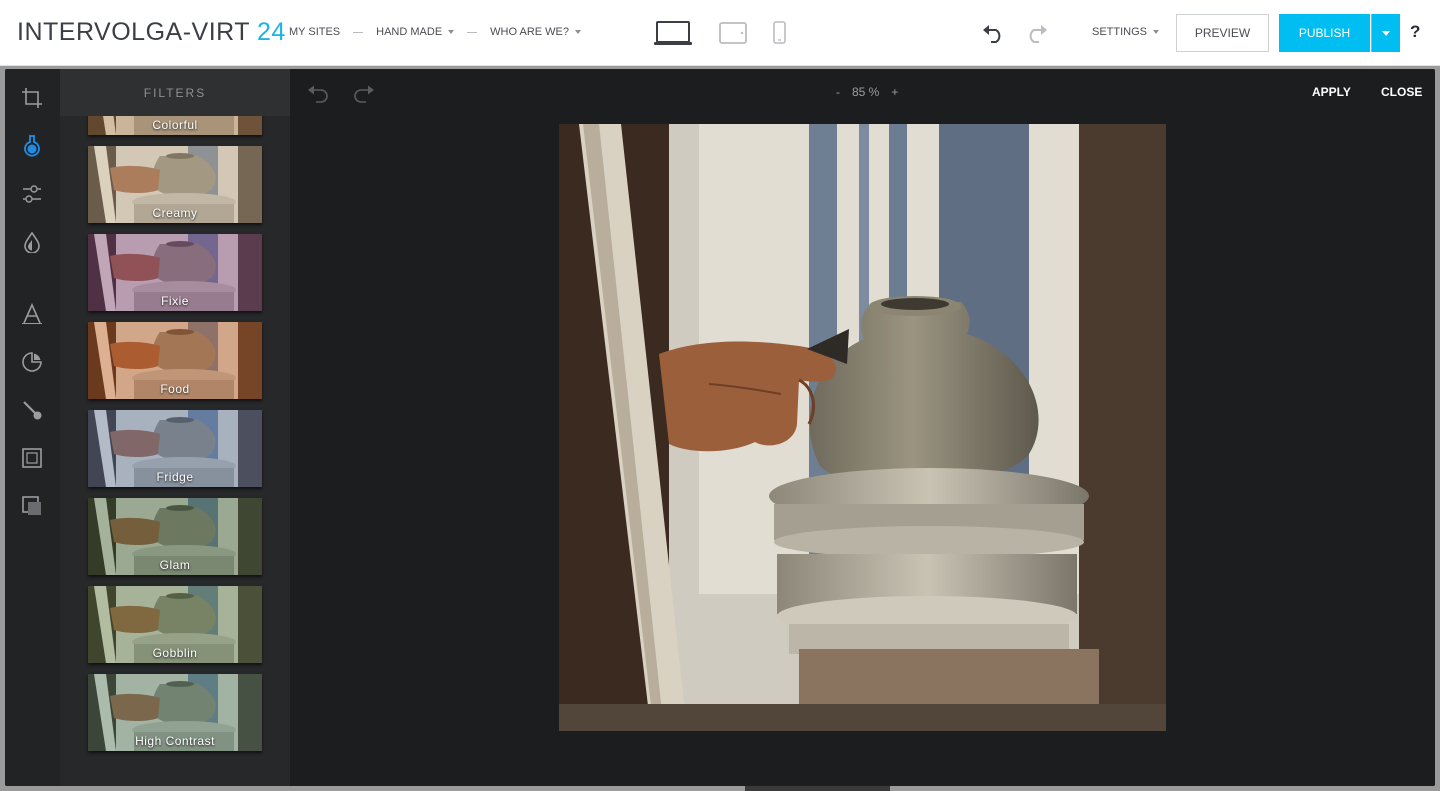 The width and height of the screenshot is (1440, 791). I want to click on zoom-control: - 85 % +, so click(867, 92).